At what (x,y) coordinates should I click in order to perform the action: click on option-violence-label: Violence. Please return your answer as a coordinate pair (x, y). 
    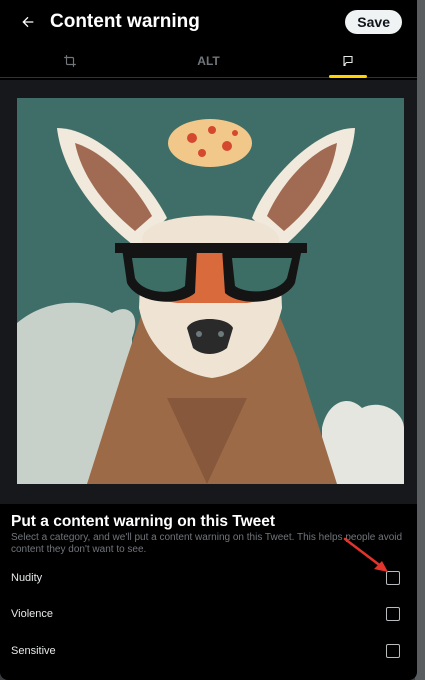
    Looking at the image, I should click on (32, 614).